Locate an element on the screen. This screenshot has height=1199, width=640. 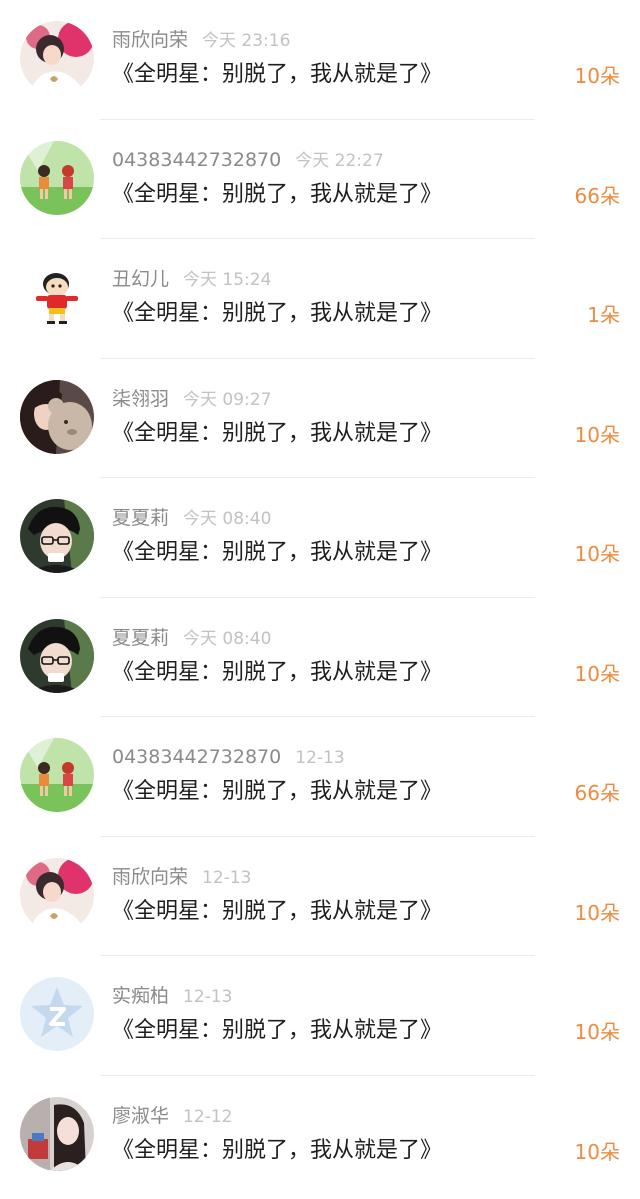
avatar-default-star is located at coordinates (57, 1014).